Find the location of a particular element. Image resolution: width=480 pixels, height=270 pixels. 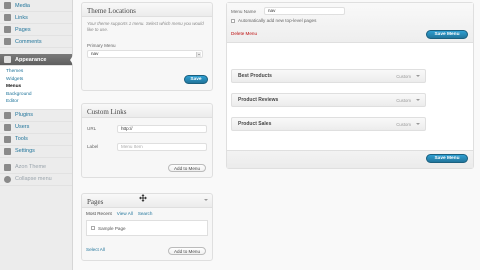

comments-icon is located at coordinates (7, 41).